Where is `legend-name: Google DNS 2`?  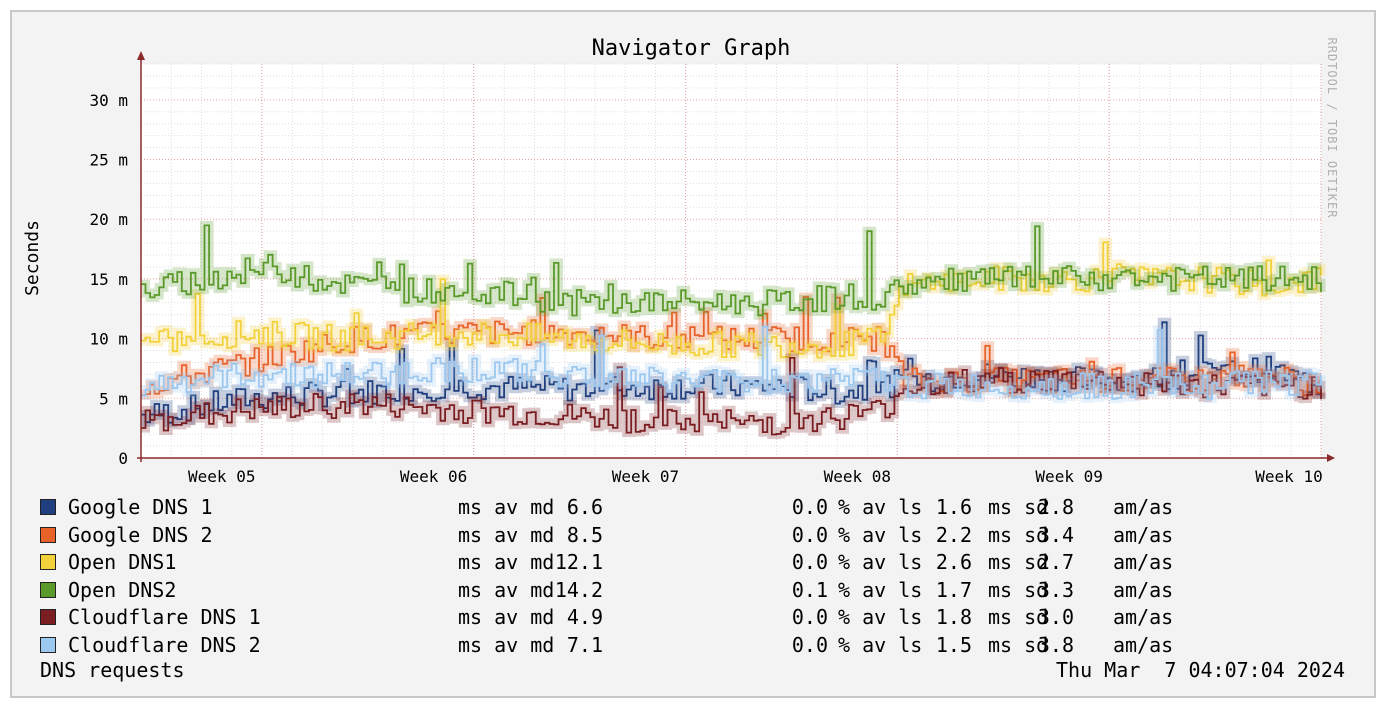
legend-name: Google DNS 2 is located at coordinates (140, 534).